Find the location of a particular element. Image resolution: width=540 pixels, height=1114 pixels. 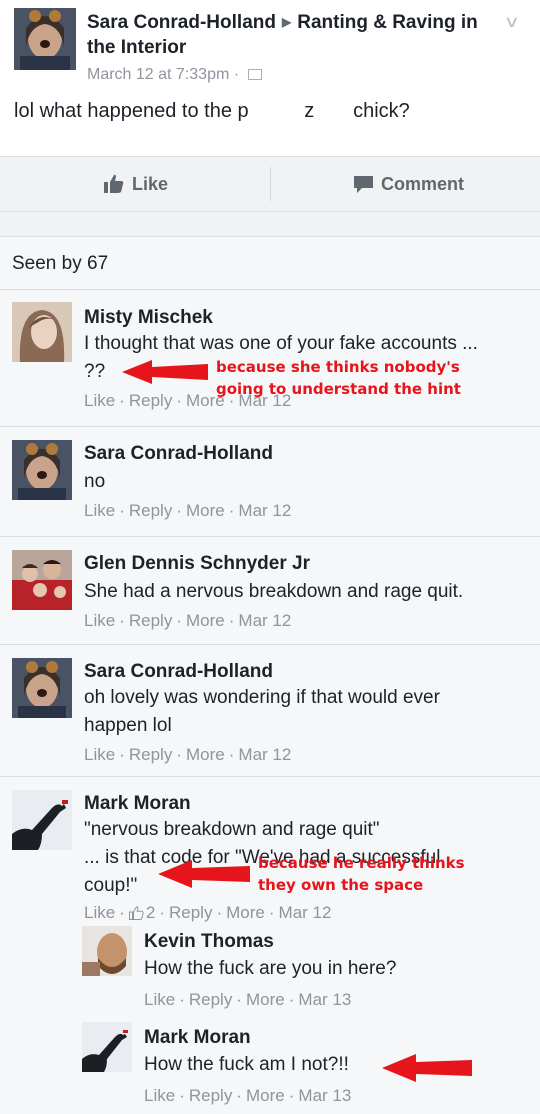

reply-text: How the fuck are you in here? is located at coordinates (270, 968).